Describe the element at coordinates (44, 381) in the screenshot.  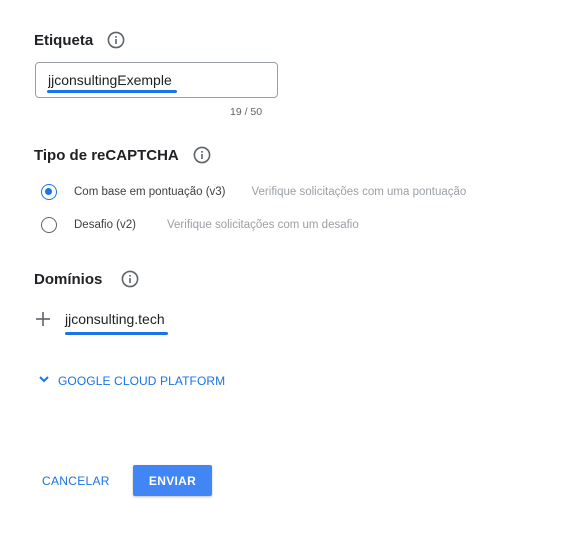
I see `chevron-down-icon` at that location.